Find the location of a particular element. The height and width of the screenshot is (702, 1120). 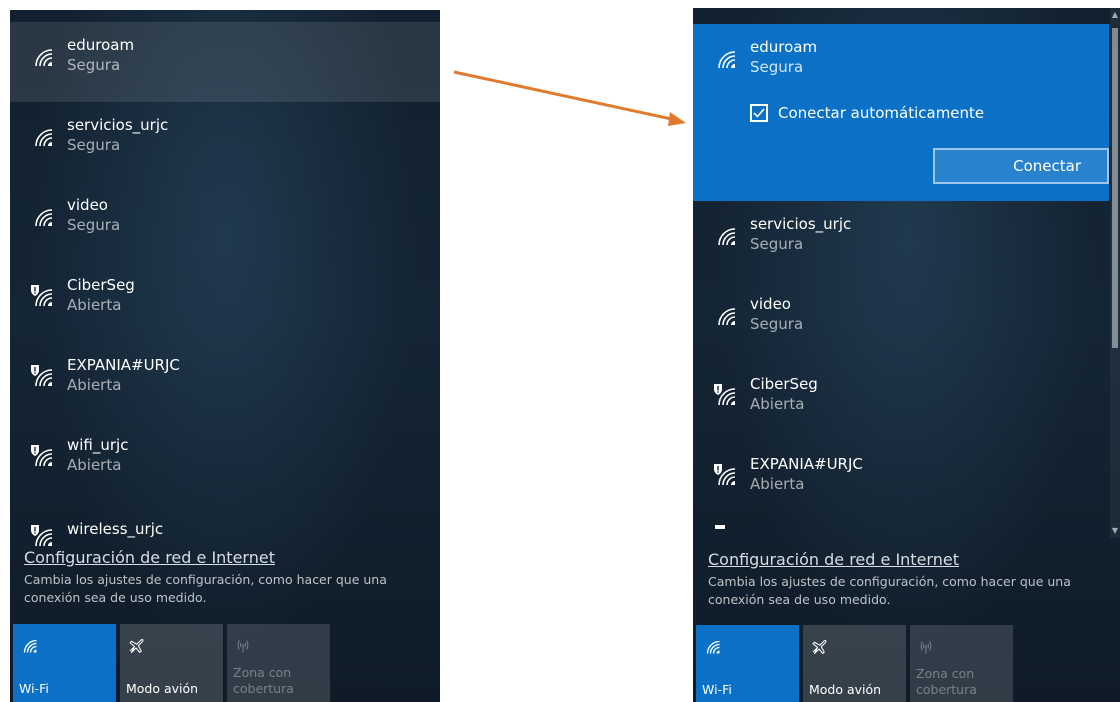

network-list-scrollbar: ▲ ▼ is located at coordinates (1115, 273).